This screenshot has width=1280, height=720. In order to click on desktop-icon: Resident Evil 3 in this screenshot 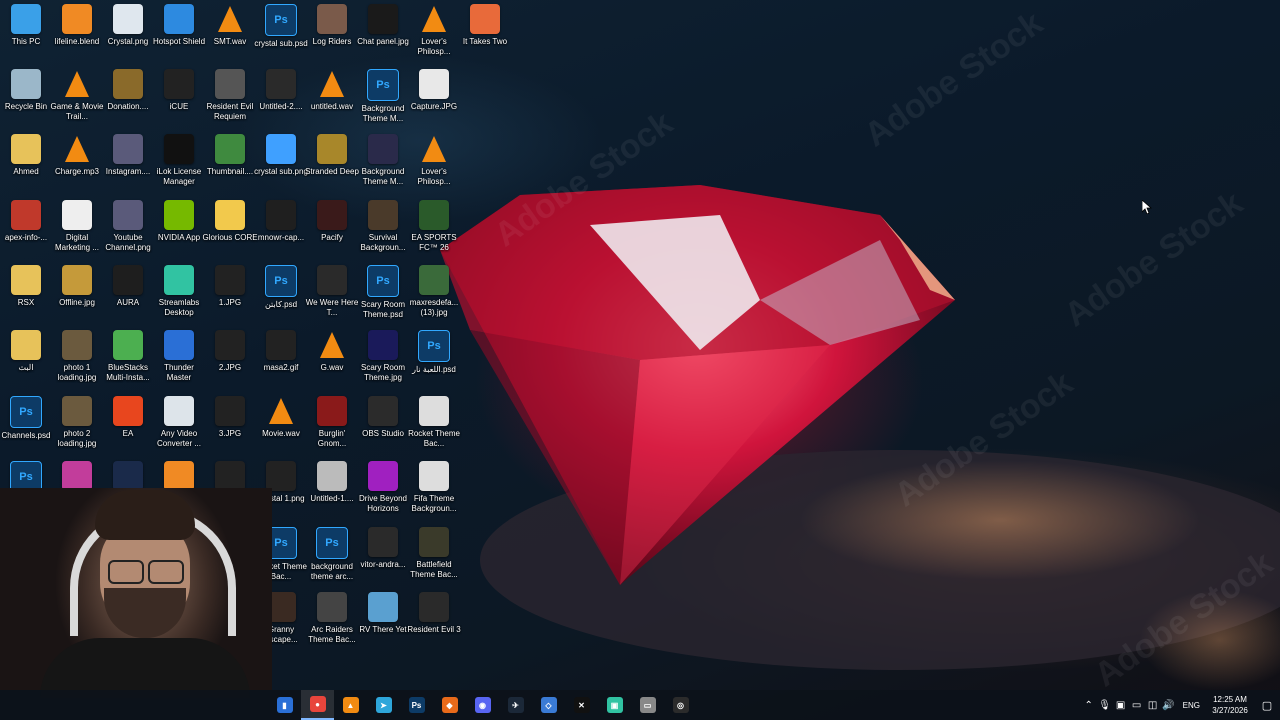, I will do `click(434, 623)`.